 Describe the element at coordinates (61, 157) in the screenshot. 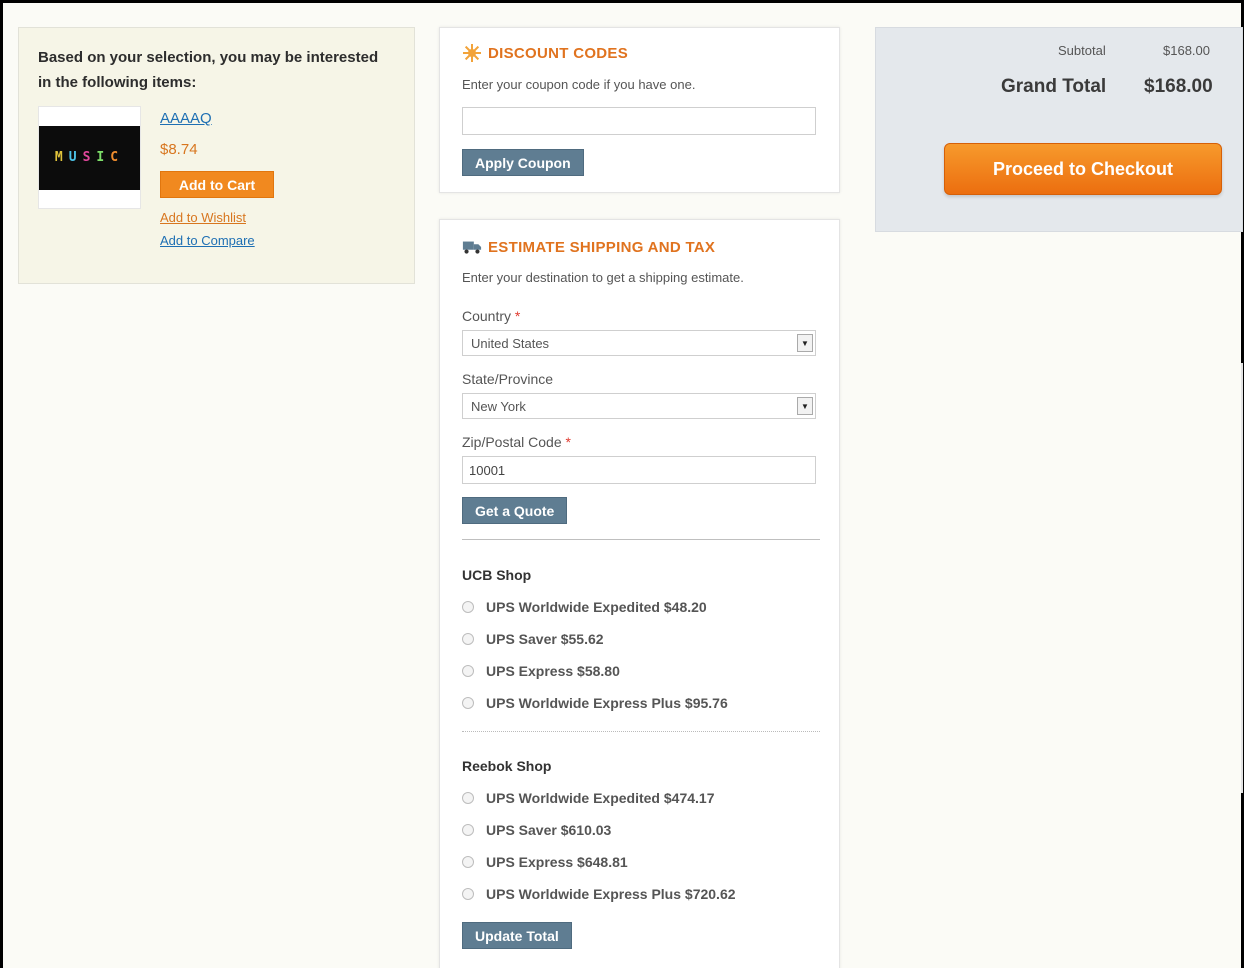

I see `product-image-letter: M` at that location.